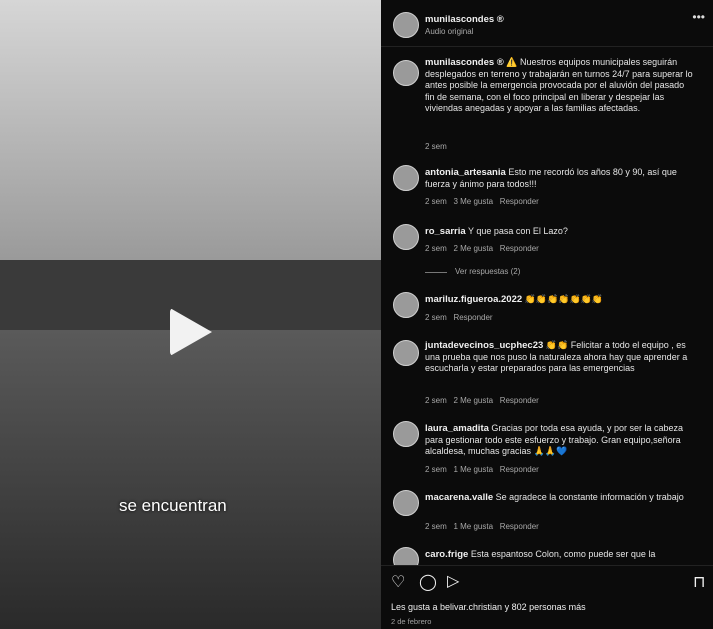  I want to click on comment-username: caro.frige, so click(446, 554).